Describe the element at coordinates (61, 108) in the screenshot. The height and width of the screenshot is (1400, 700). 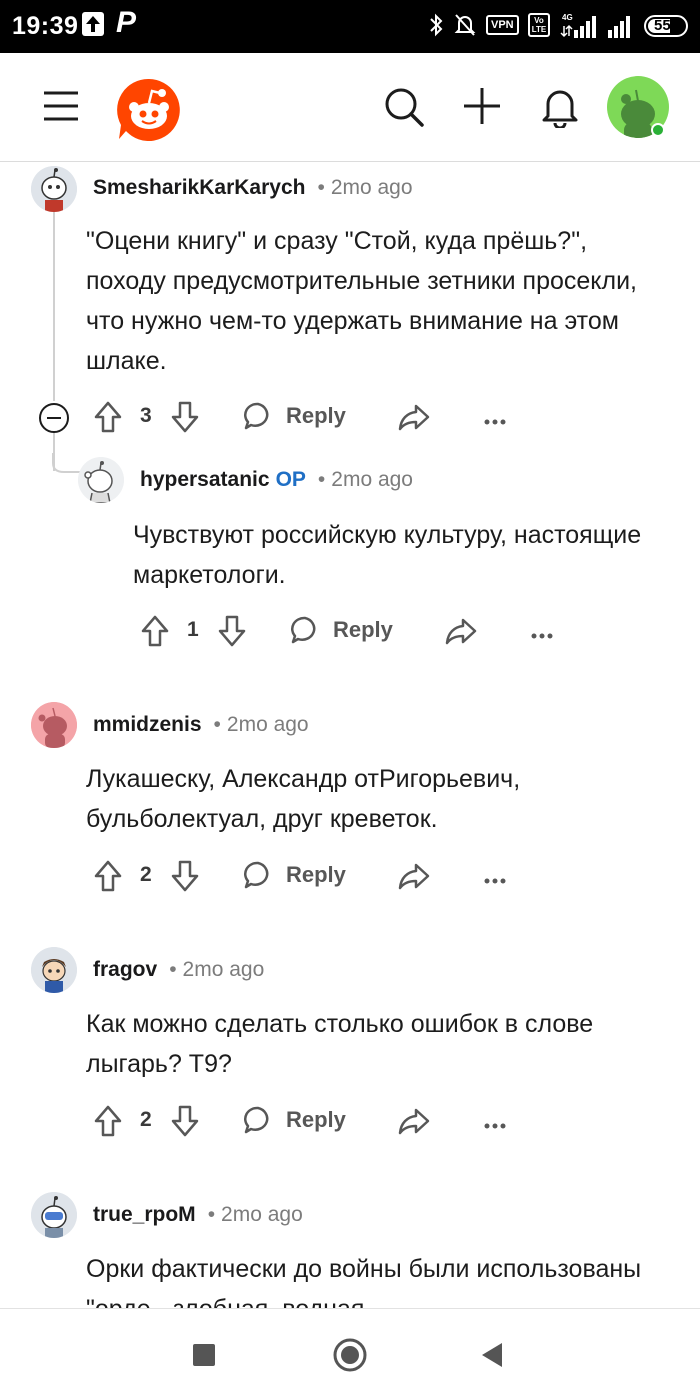
I see `menu-icon` at that location.